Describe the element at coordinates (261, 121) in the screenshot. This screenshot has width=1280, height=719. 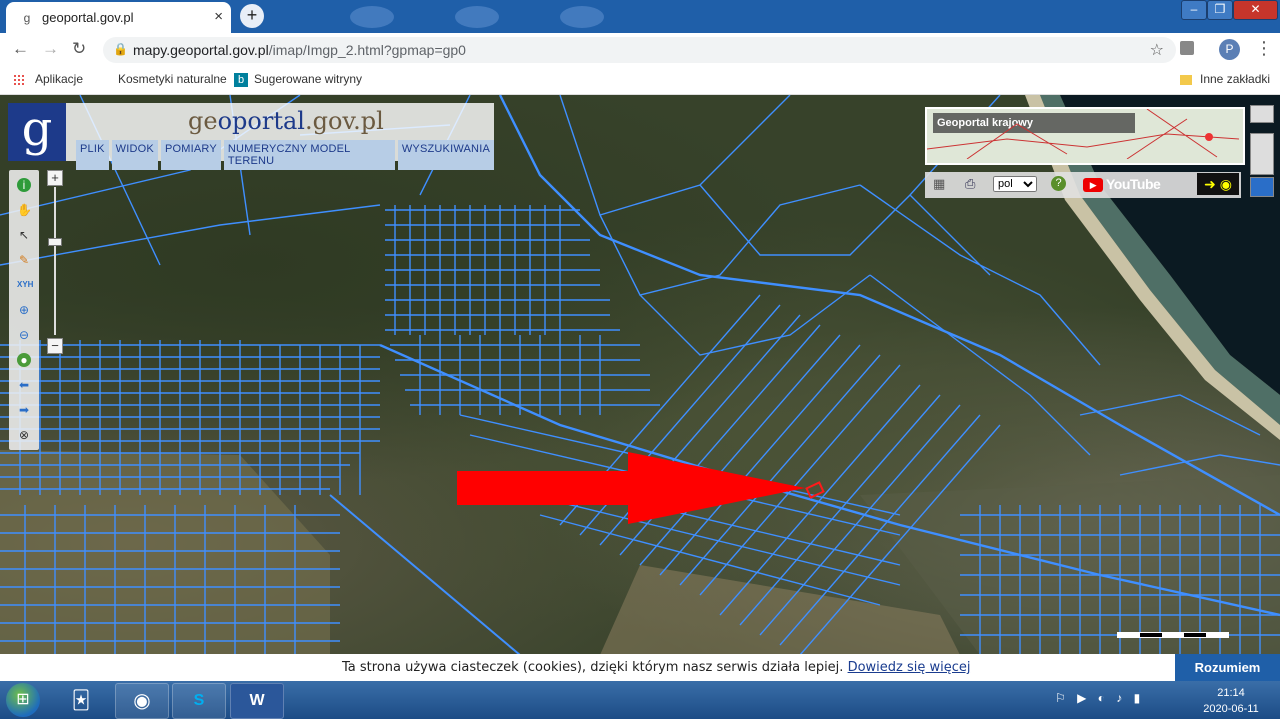
I see `title-part-oportal: oportal` at that location.